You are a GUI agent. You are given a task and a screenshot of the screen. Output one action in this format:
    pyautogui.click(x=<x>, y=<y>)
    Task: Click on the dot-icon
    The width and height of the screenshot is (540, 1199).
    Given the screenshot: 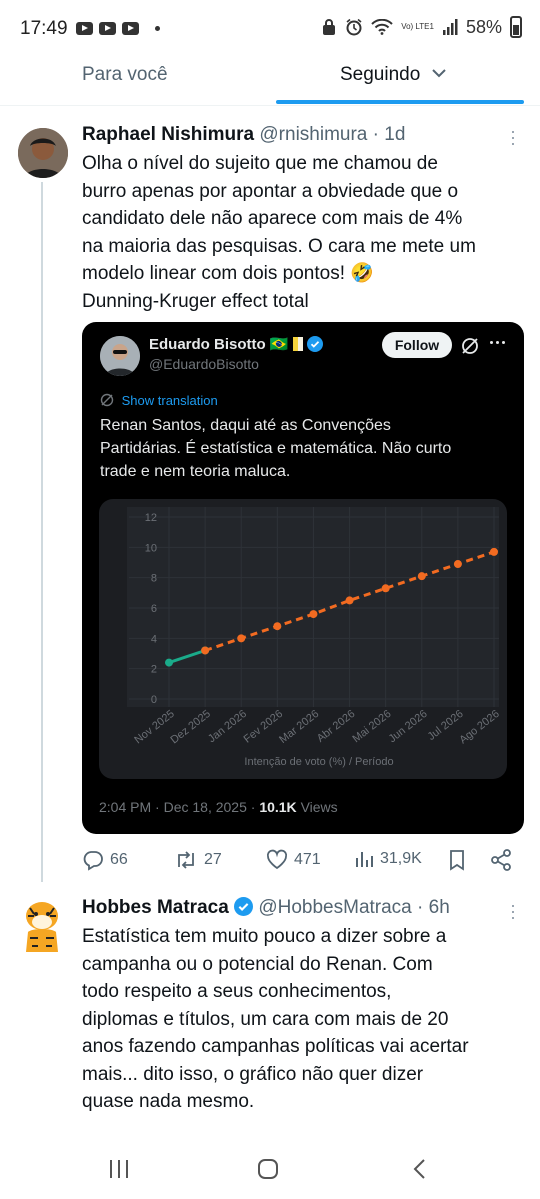 What is the action you would take?
    pyautogui.click(x=157, y=28)
    